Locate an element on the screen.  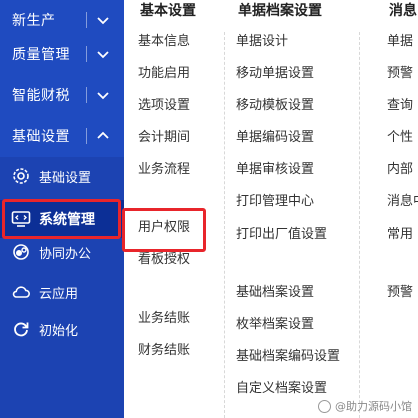
menu-link-msg-8: 预警 is located at coordinates (400, 293).